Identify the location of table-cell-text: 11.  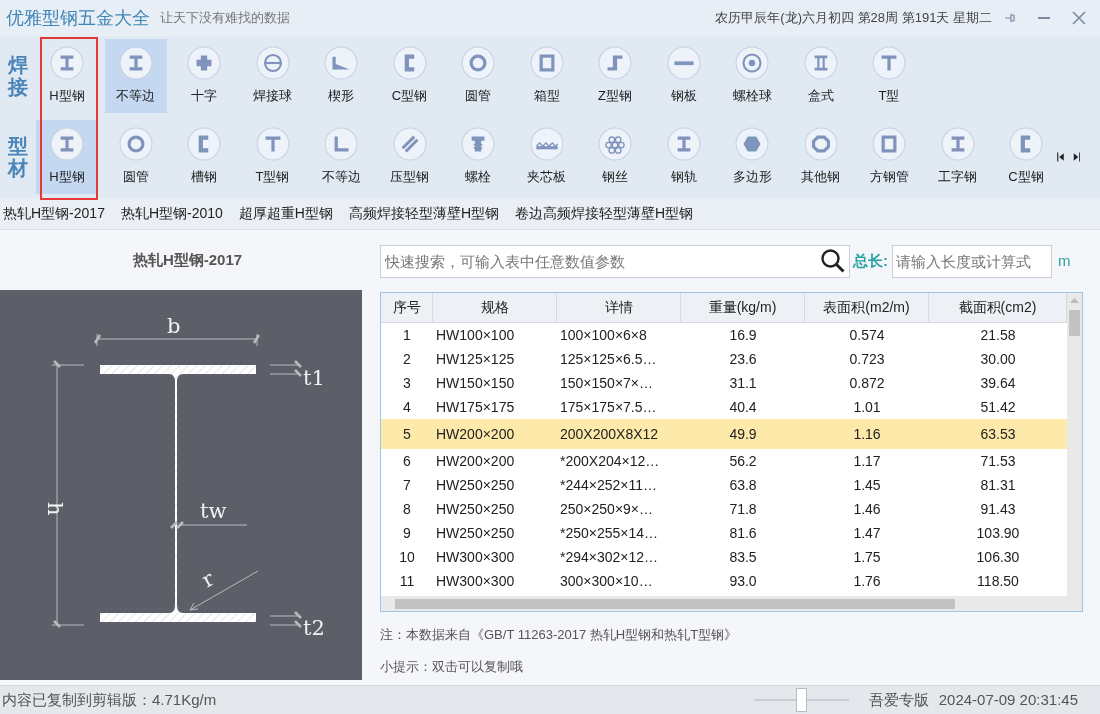
(407, 581).